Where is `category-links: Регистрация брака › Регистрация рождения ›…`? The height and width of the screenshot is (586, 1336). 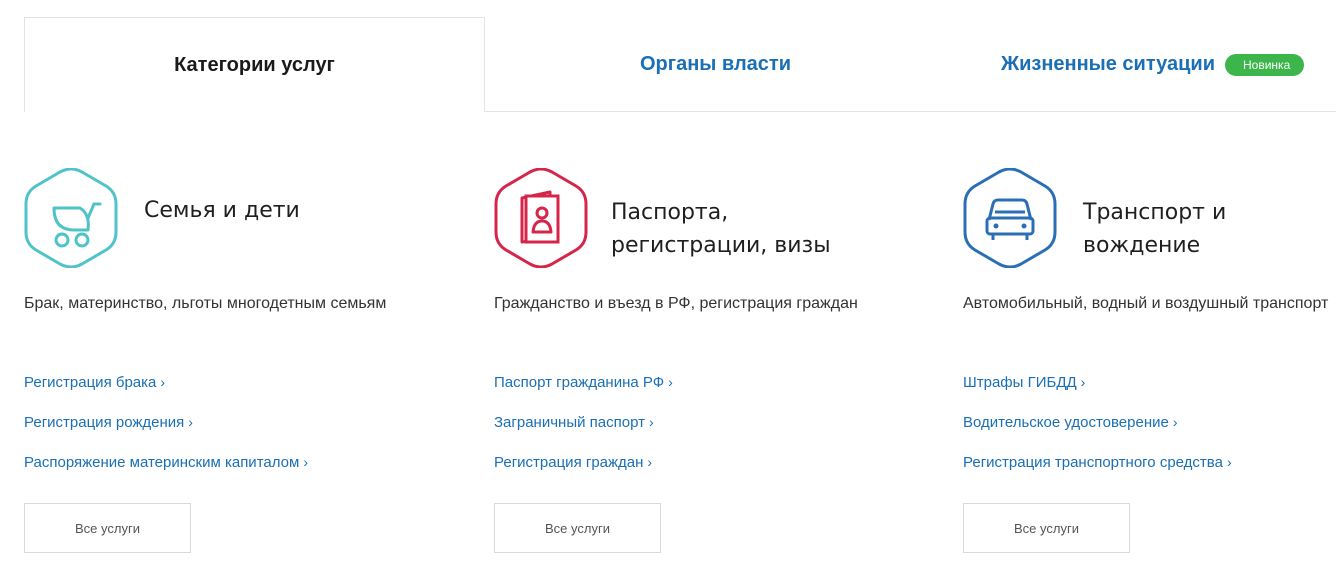
category-links: Регистрация брака › Регистрация рождения ›… is located at coordinates (166, 428).